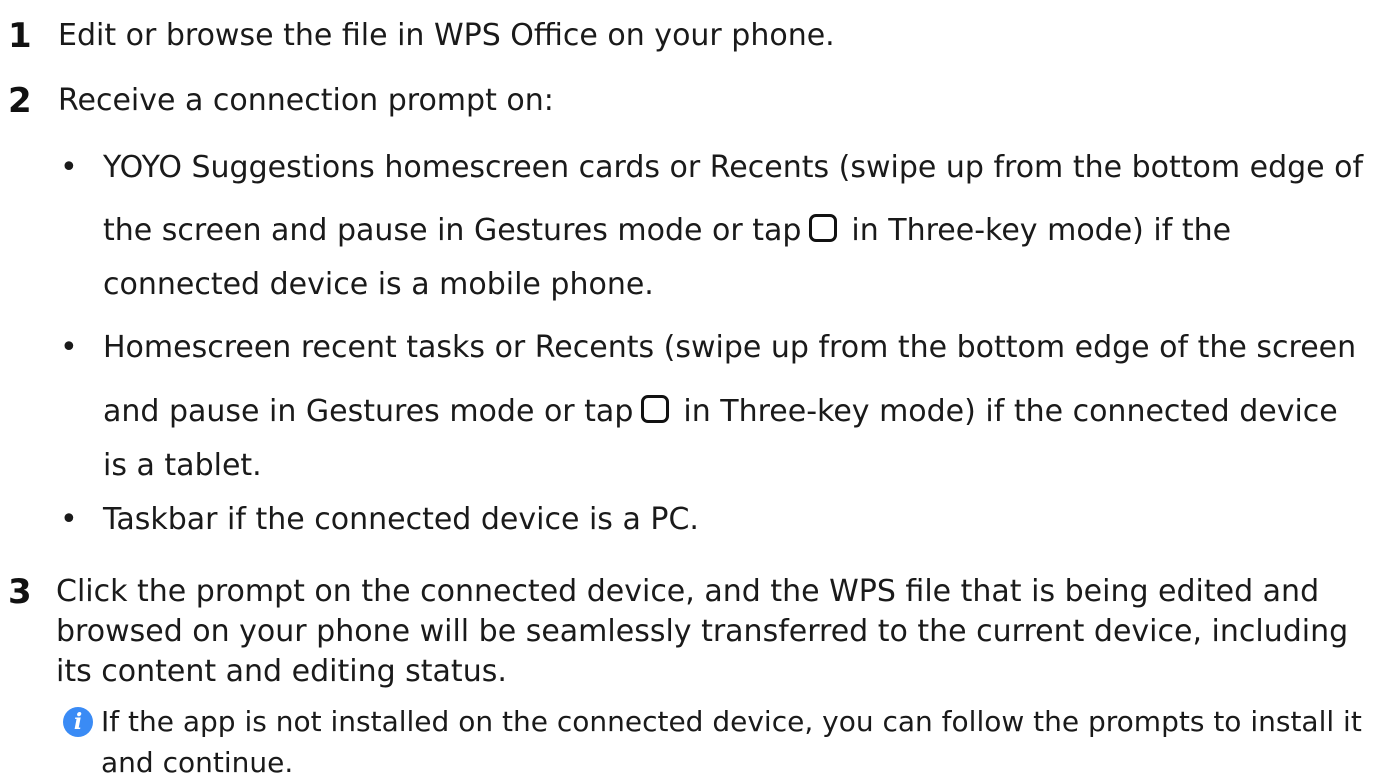 The image size is (1392, 783). Describe the element at coordinates (182, 465) in the screenshot. I see `bullet-2-line-3: is a tablet.` at that location.